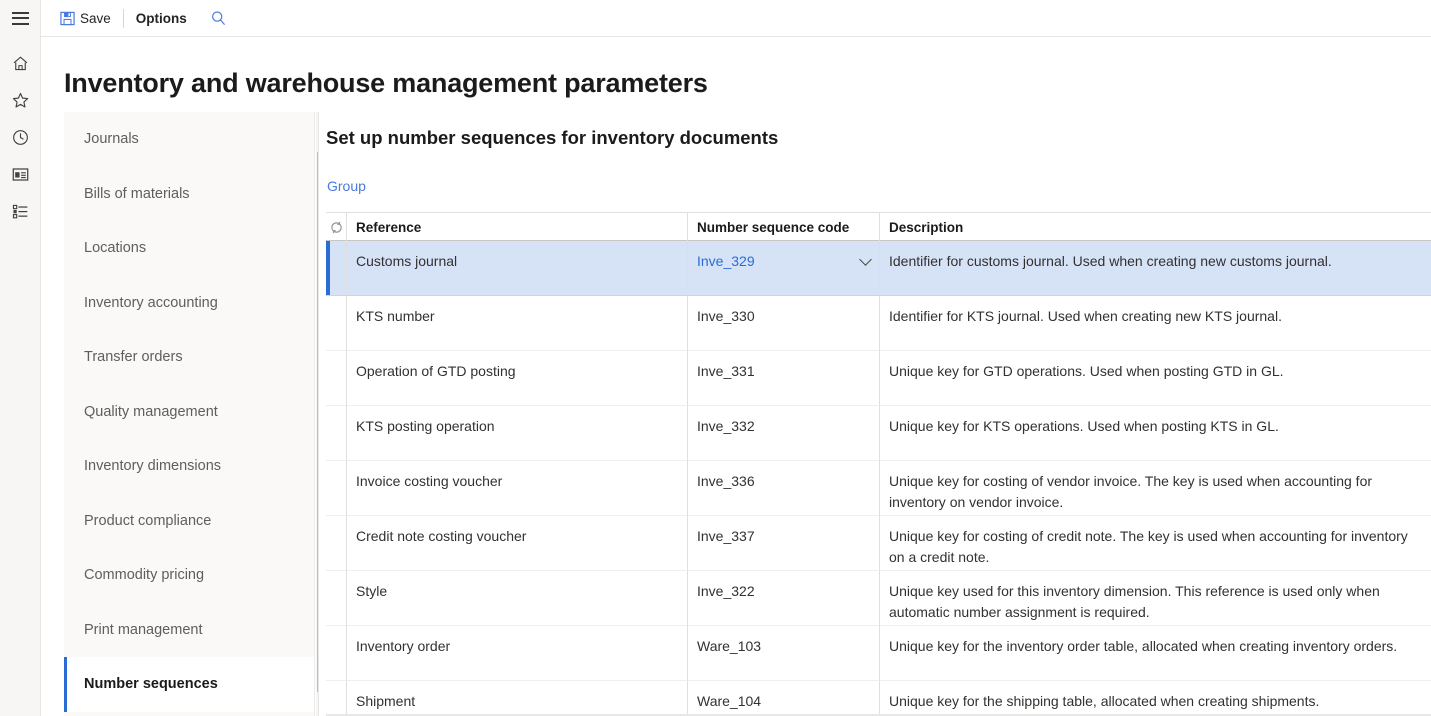  I want to click on refresh-icon, so click(336, 227).